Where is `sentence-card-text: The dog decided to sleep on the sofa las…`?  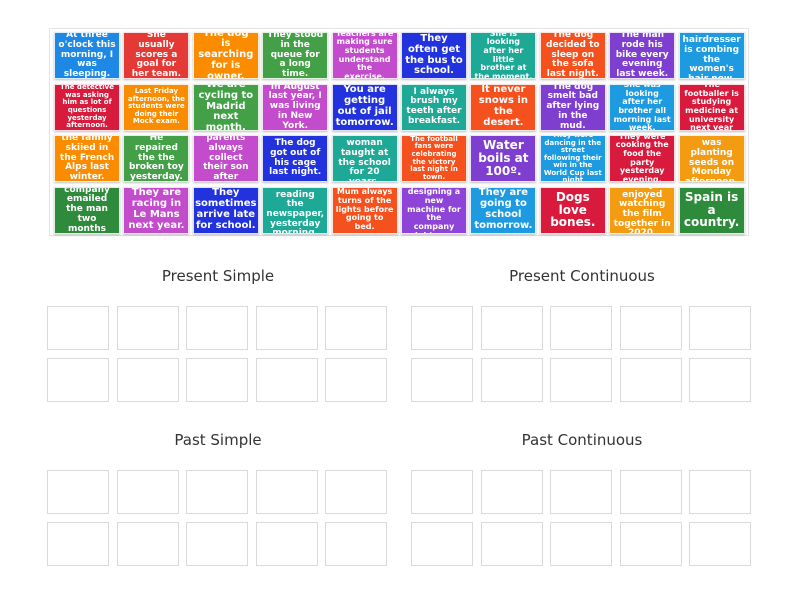
sentence-card-text: The dog decided to sleep on the sofa las… is located at coordinates (573, 55).